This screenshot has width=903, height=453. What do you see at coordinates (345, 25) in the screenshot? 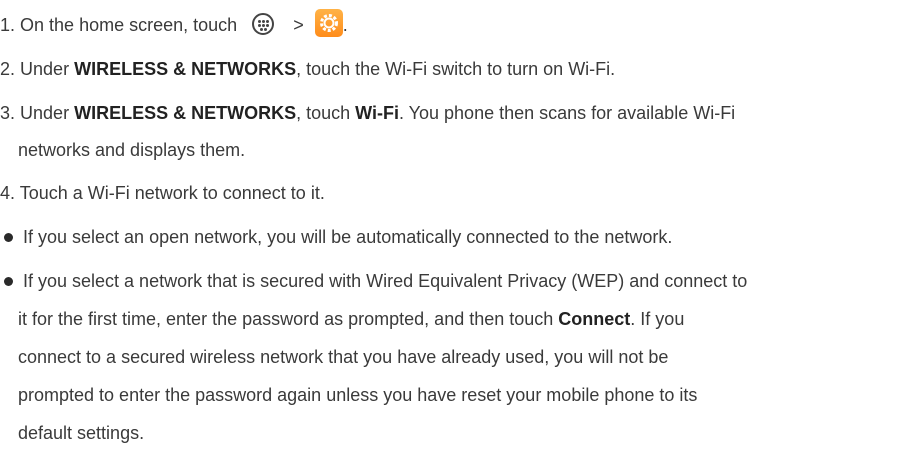
I see `step-text-end: .` at bounding box center [345, 25].